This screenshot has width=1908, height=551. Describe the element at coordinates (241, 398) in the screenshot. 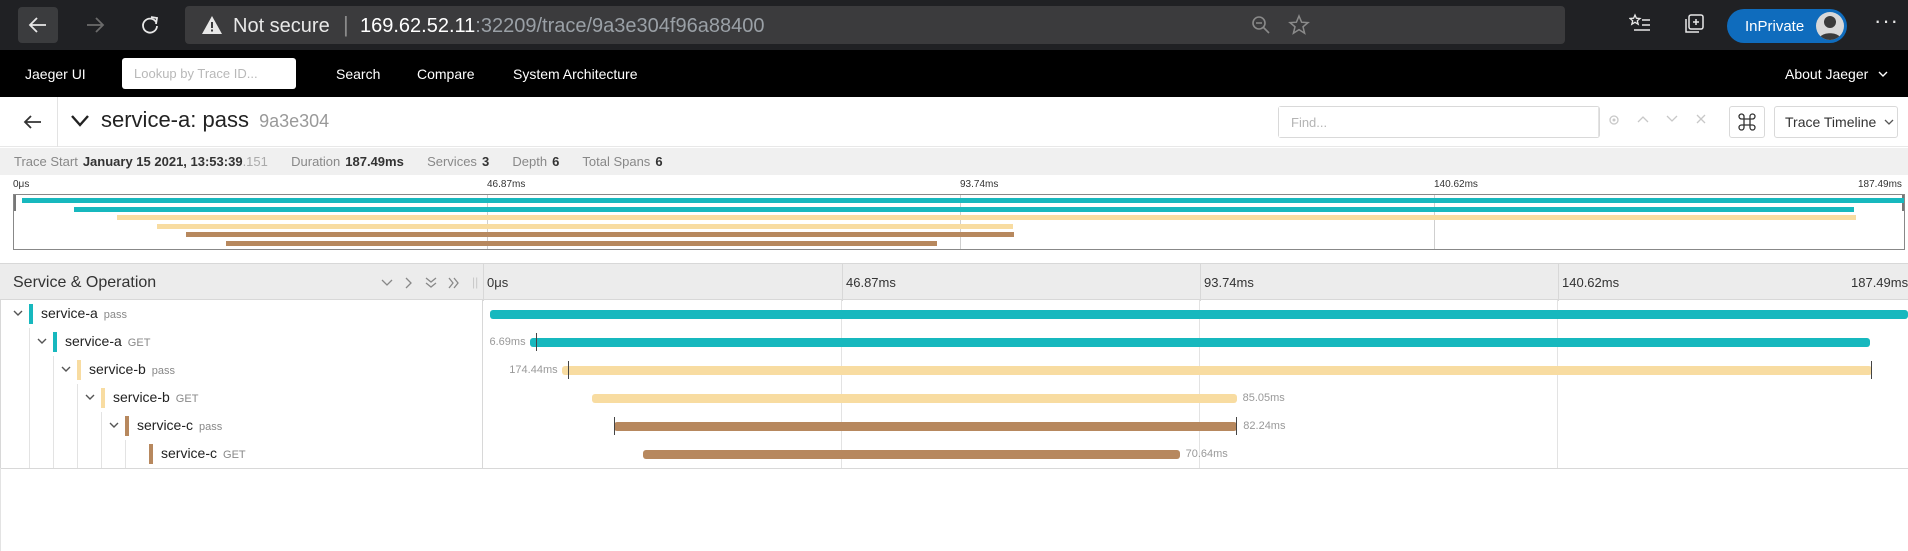

I see `span-name-cell: service-b GET` at that location.